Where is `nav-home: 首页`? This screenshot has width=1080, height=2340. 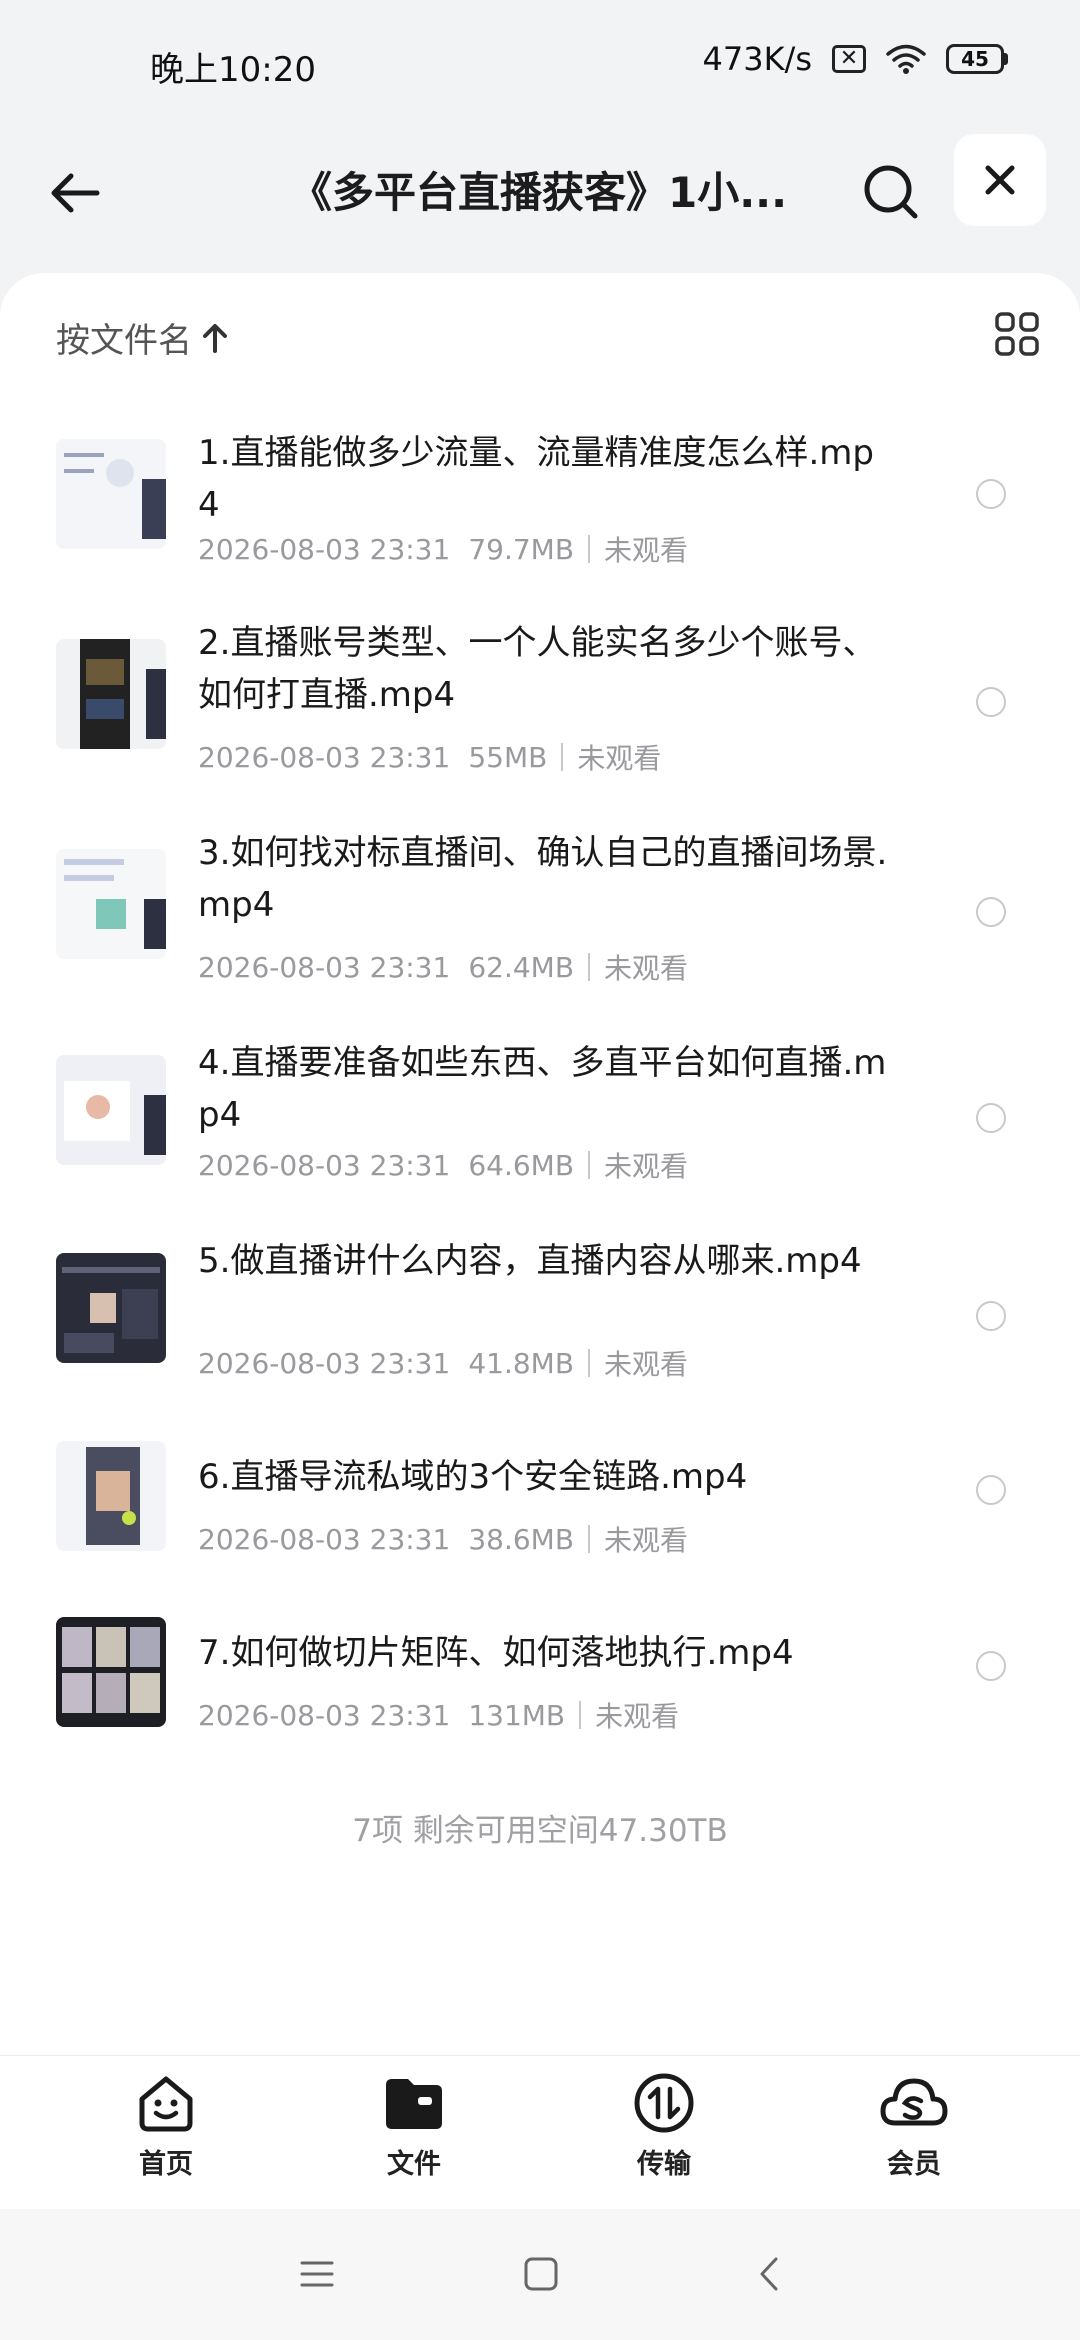 nav-home: 首页 is located at coordinates (166, 2124).